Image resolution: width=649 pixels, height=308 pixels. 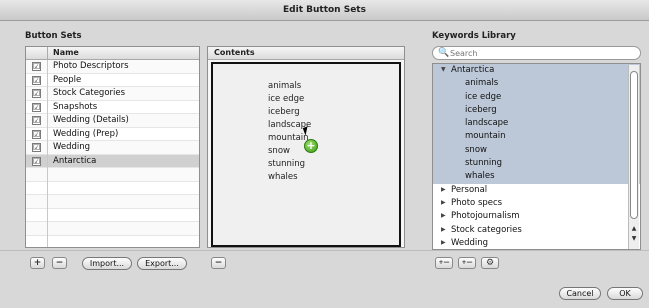 I want to click on button-sets-heading: Button Sets, so click(x=53, y=36).